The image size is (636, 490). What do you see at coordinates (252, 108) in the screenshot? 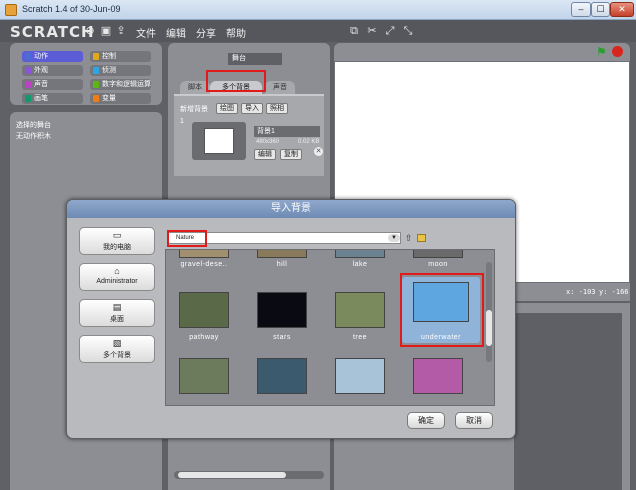
I see `import-button: 导入` at bounding box center [252, 108].